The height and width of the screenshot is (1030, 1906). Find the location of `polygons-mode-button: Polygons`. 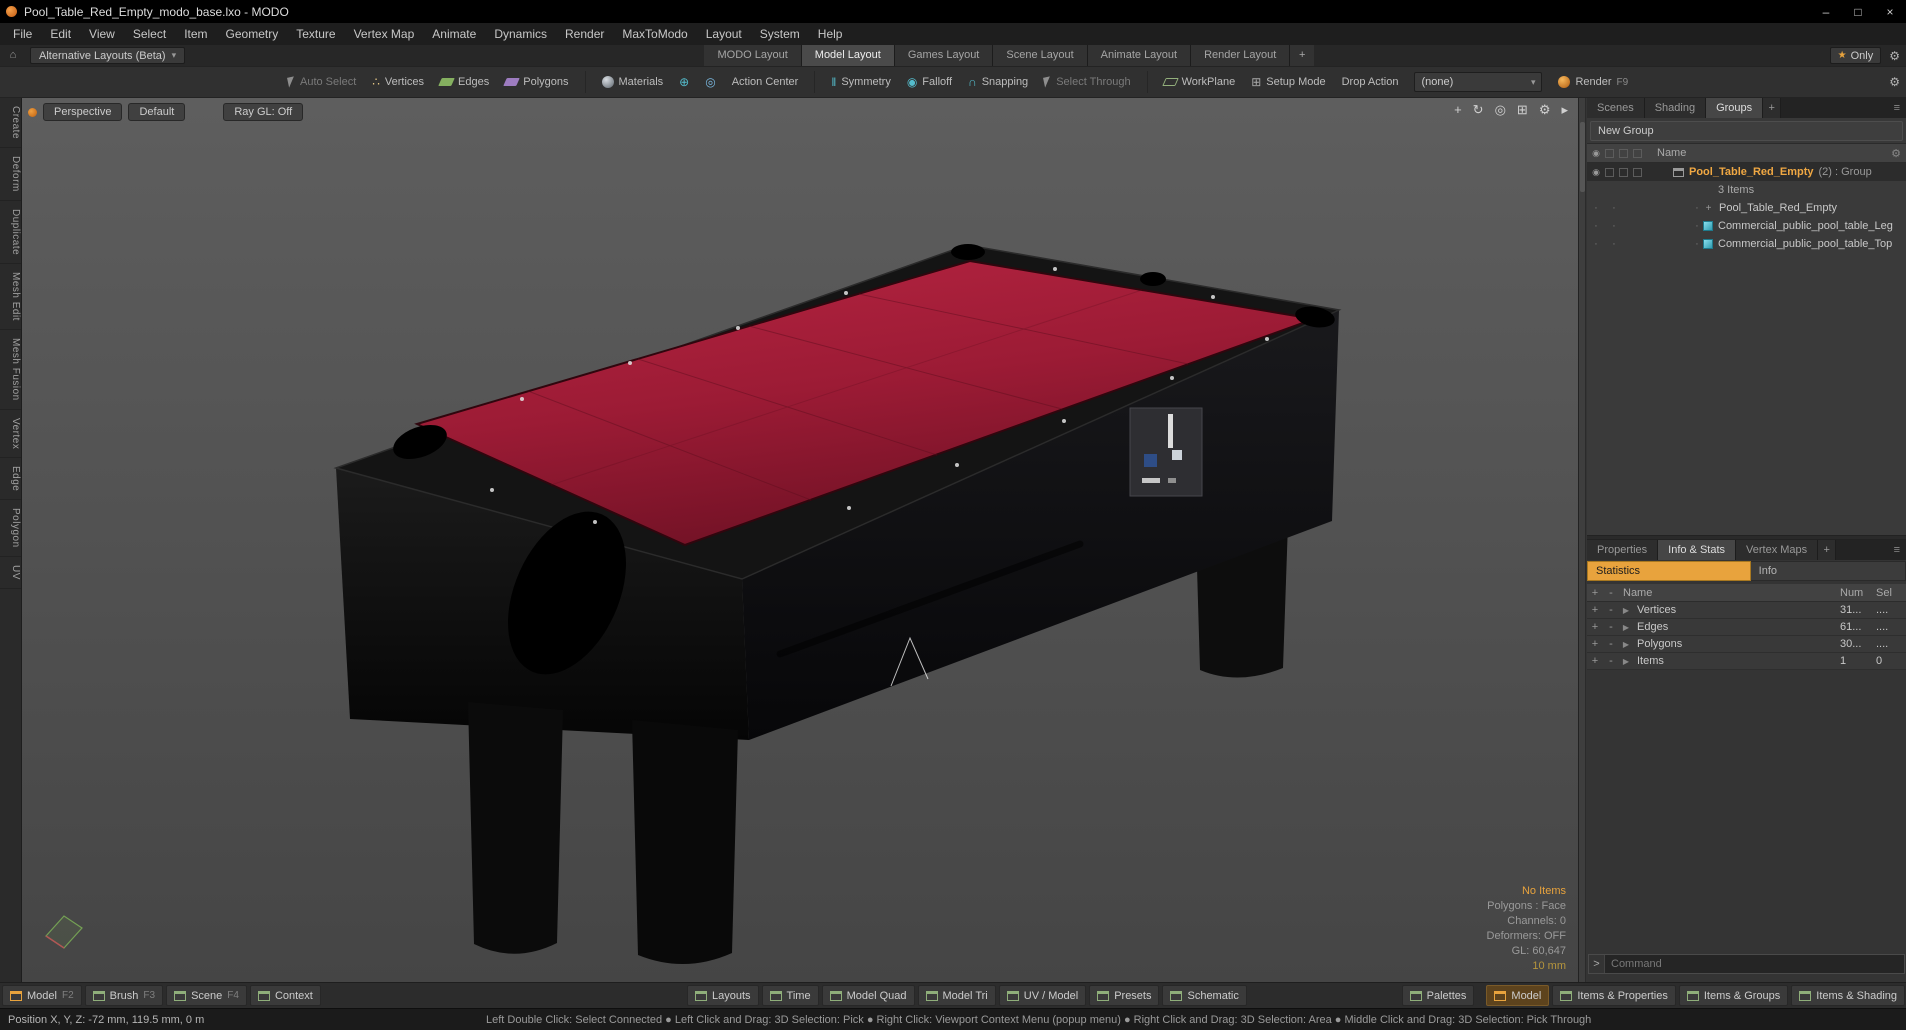

polygons-mode-button: Polygons is located at coordinates (536, 82).